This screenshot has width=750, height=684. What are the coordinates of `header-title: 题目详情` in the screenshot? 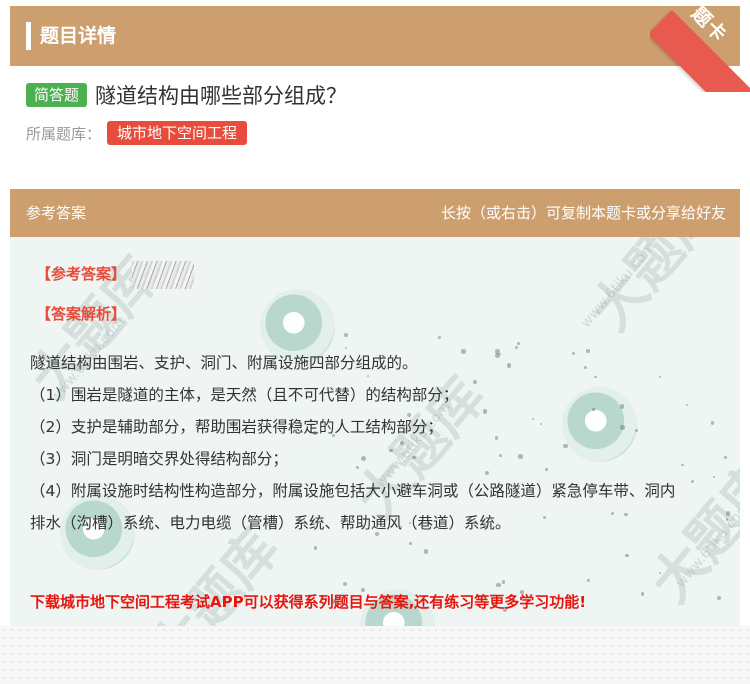 It's located at (78, 36).